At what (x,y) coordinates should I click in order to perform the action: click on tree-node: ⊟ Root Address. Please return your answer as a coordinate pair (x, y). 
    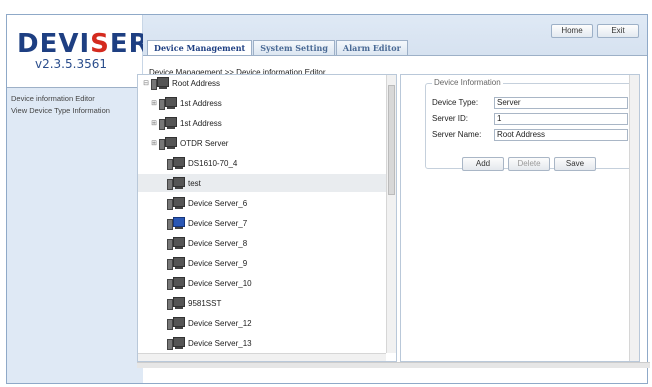
    Looking at the image, I should click on (181, 83).